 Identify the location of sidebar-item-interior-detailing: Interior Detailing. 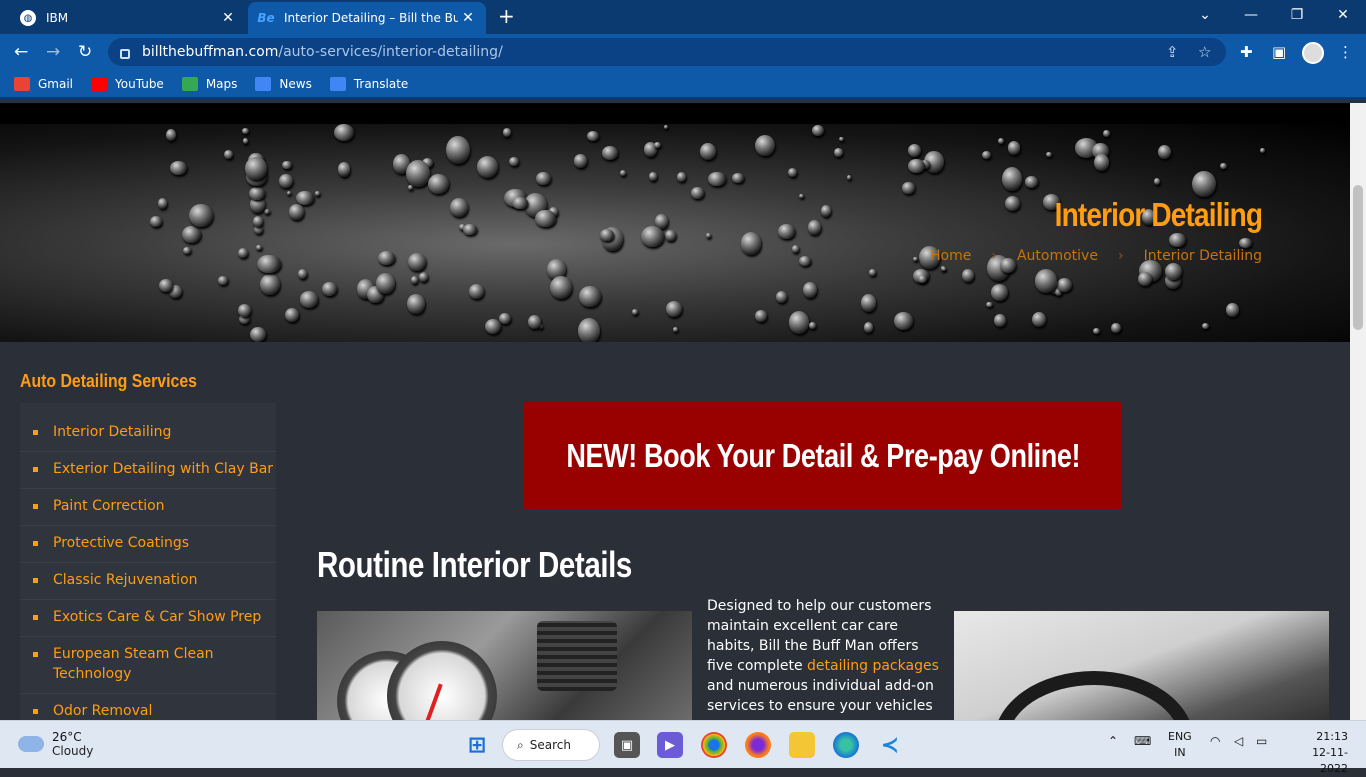
(143, 432).